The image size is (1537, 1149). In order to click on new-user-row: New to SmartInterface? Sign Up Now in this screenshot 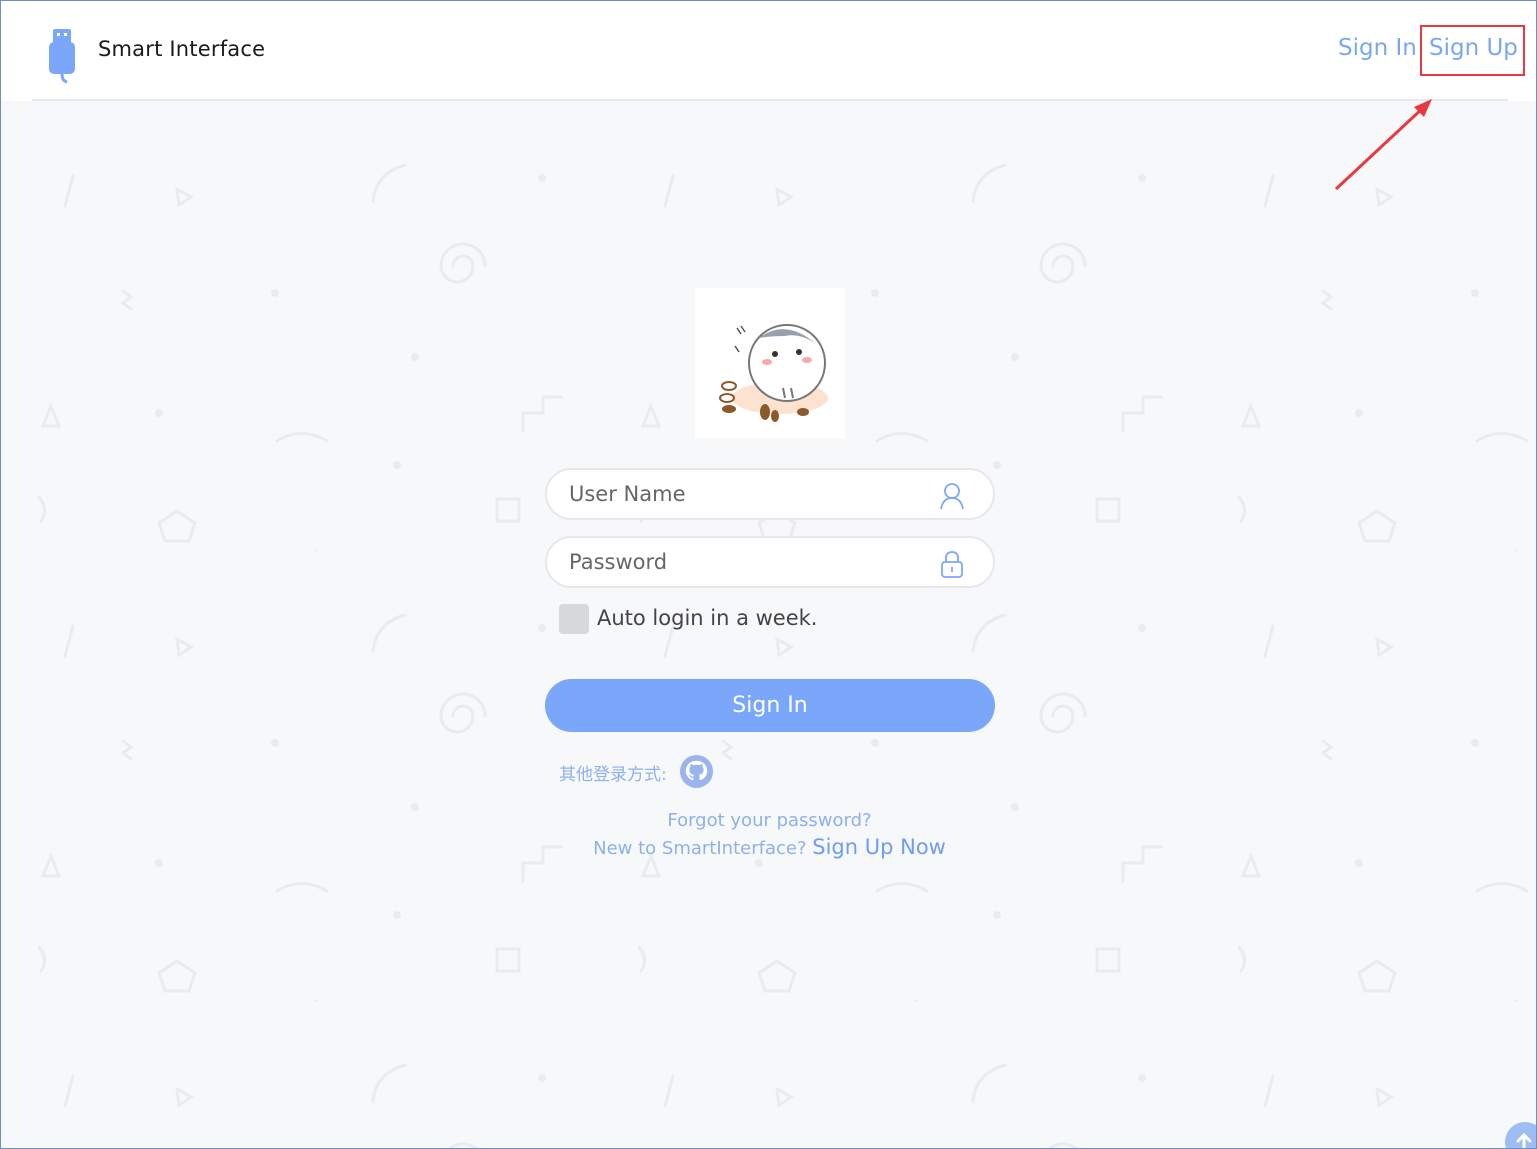, I will do `click(768, 847)`.